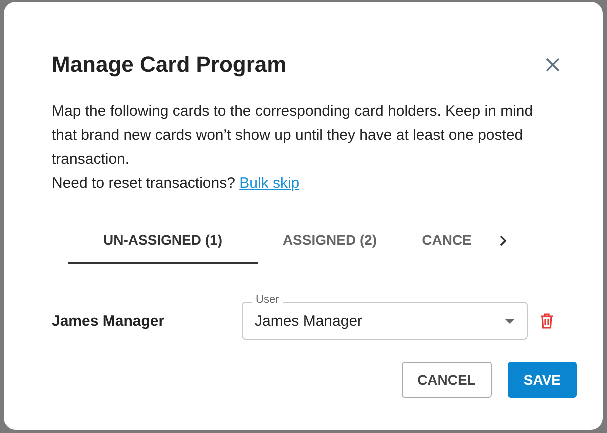 Image resolution: width=607 pixels, height=433 pixels. Describe the element at coordinates (293, 136) in the screenshot. I see `description-text: Map the following cards to the corresponding card holders. Keep in mind that brand new cards won’t show up until they have at least one posted transaction.` at that location.